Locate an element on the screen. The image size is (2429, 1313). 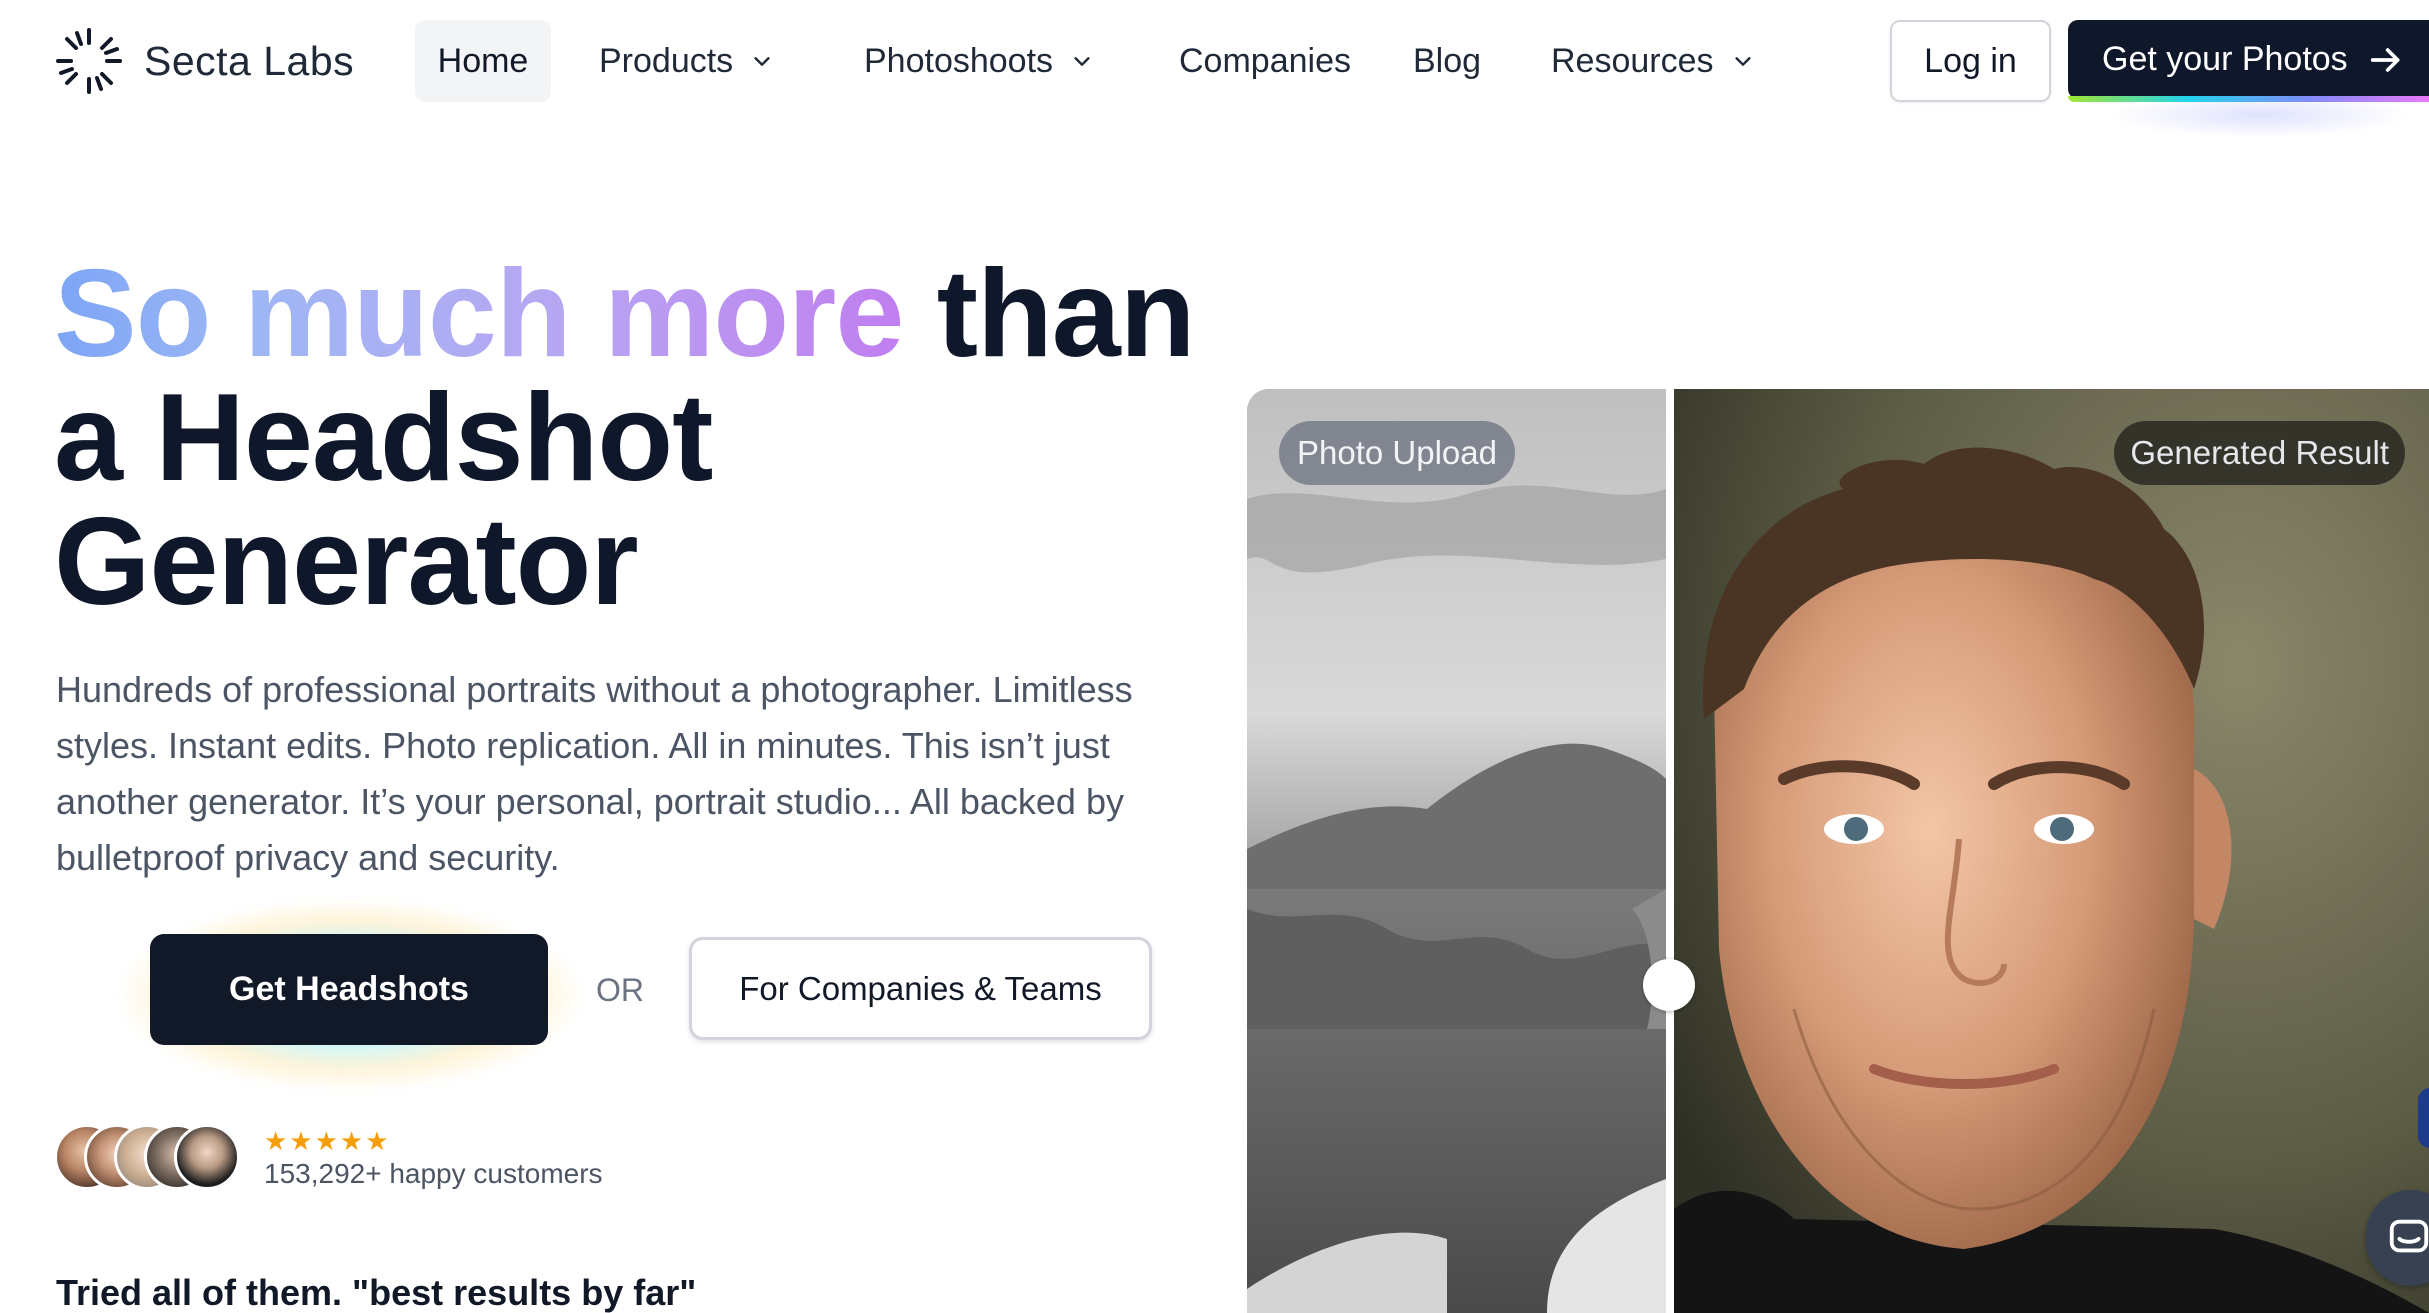
hero-title-part-3: Generator is located at coordinates (346, 562).